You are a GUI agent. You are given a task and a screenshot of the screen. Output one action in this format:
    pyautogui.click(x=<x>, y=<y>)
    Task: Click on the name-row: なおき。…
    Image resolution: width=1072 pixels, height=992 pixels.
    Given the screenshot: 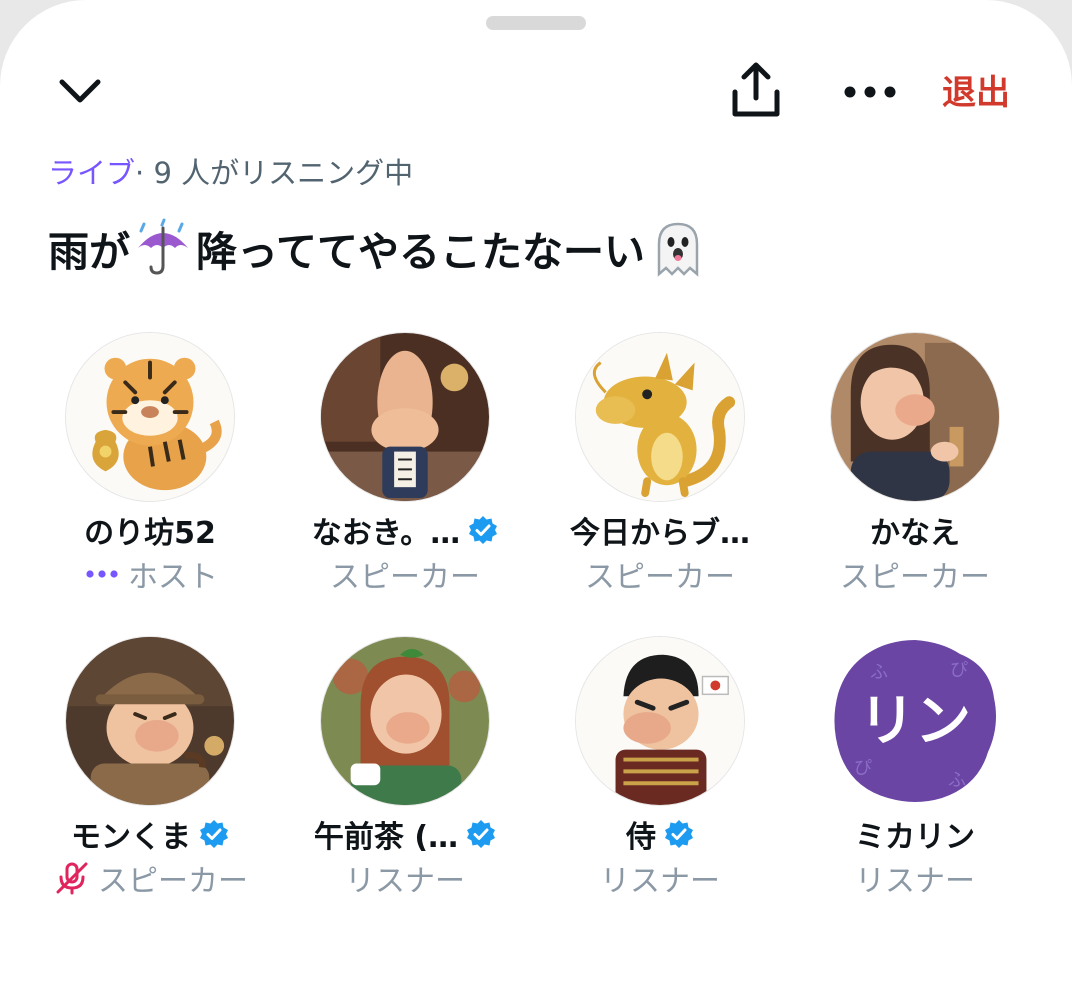 What is the action you would take?
    pyautogui.click(x=405, y=530)
    